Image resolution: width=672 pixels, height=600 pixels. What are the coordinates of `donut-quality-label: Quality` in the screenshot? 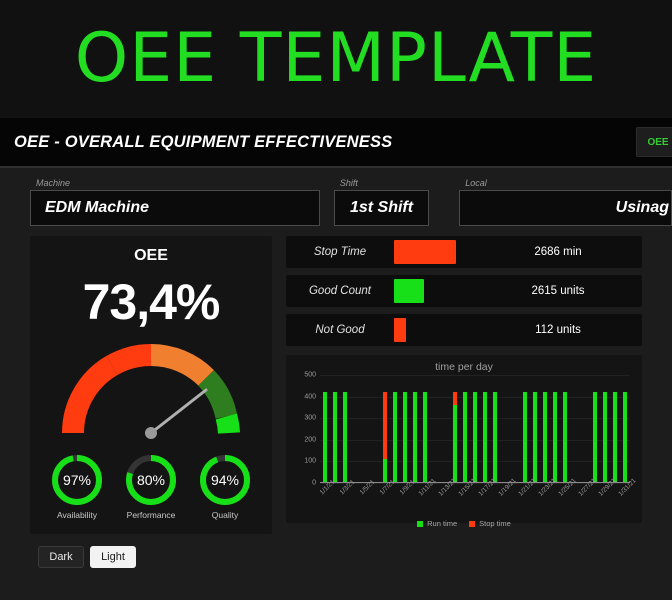 It's located at (225, 515).